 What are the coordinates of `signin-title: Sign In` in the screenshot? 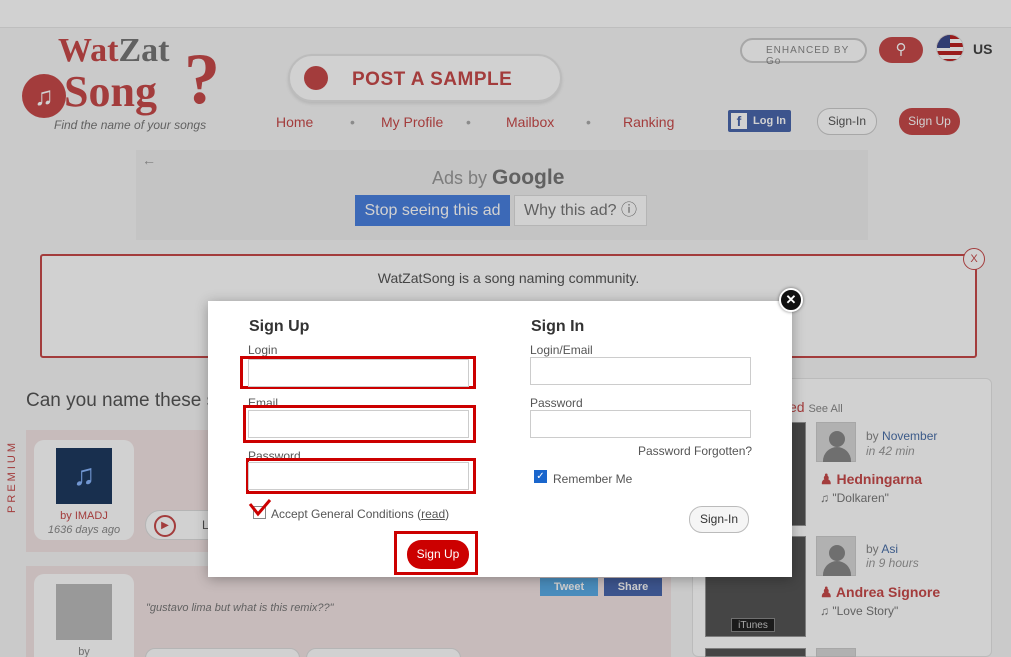 It's located at (558, 326).